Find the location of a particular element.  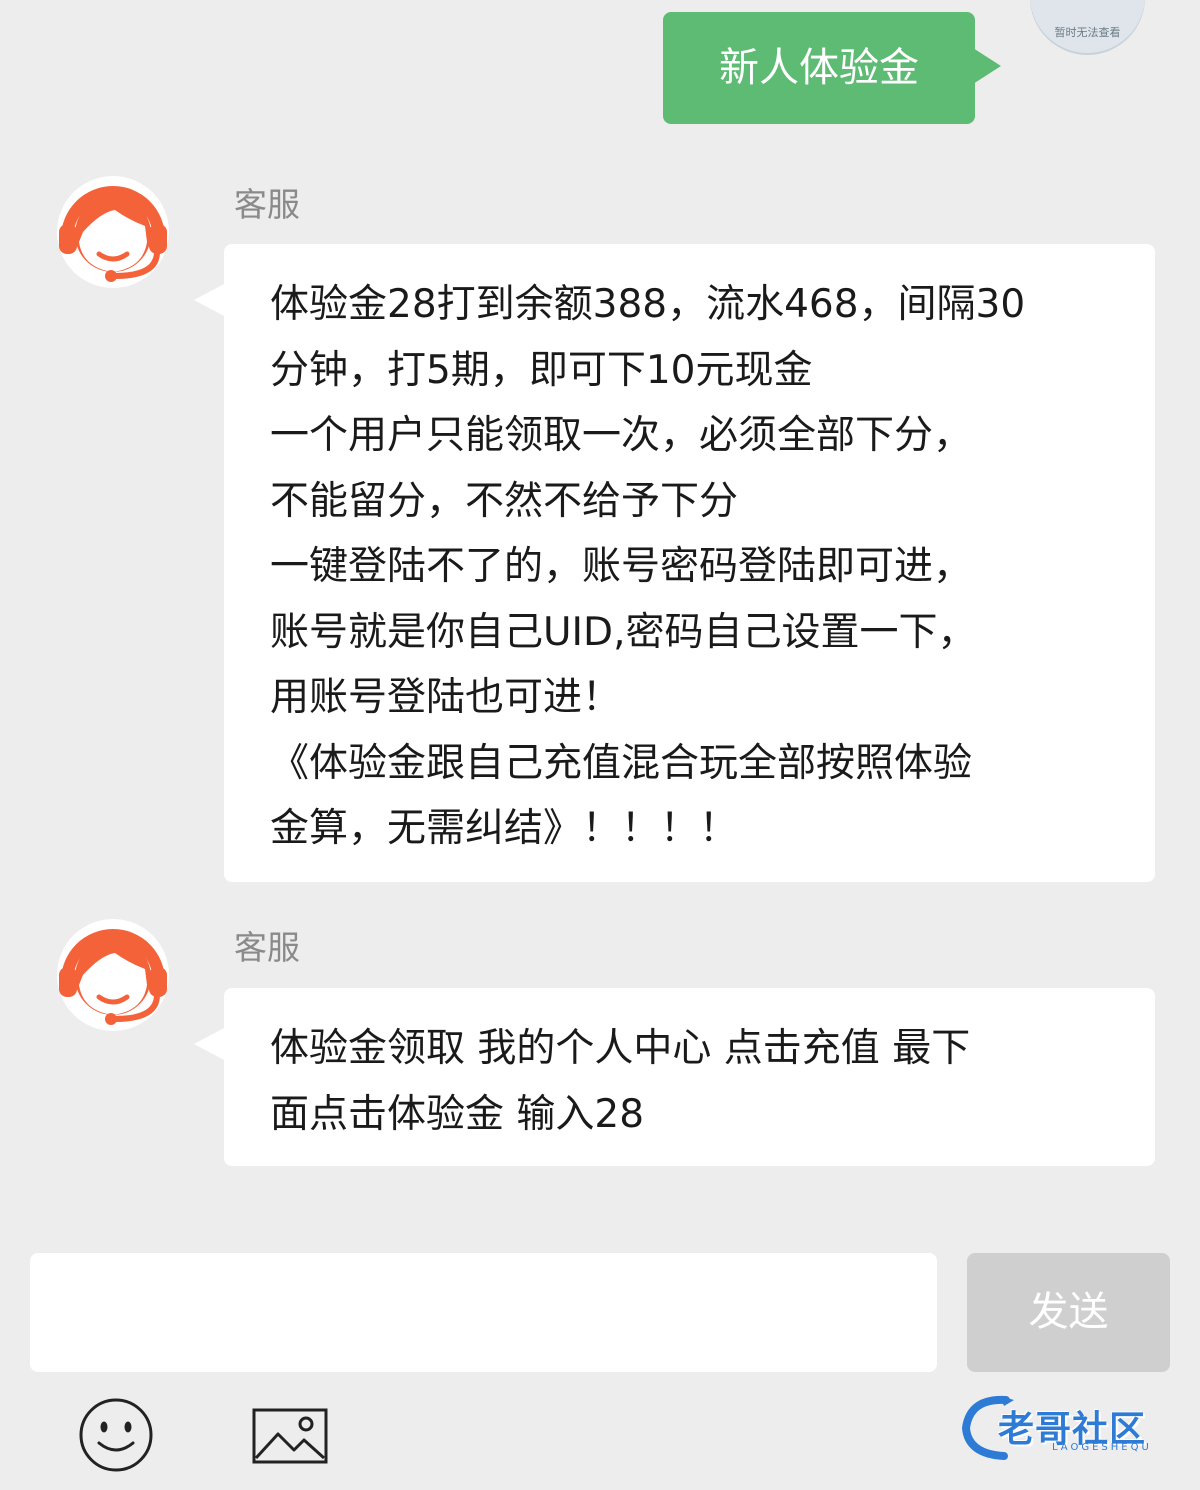

message-input is located at coordinates (483, 1312).